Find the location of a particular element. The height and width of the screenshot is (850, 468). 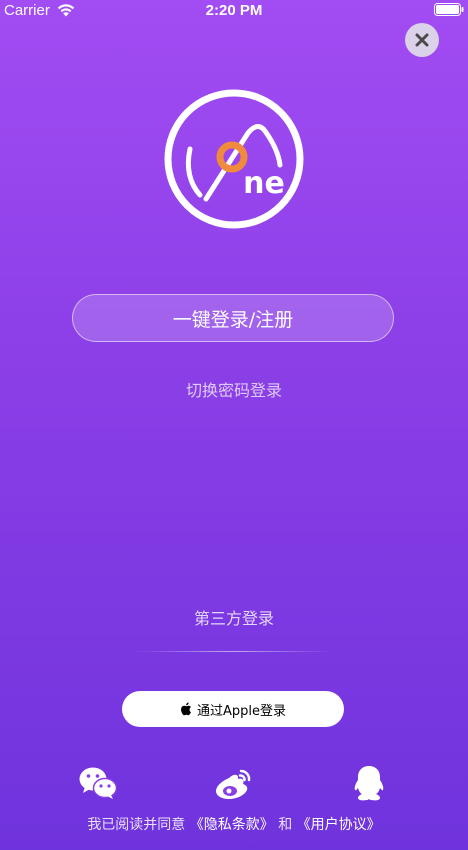

third-party-login-title: 第三方登录 is located at coordinates (233, 618).